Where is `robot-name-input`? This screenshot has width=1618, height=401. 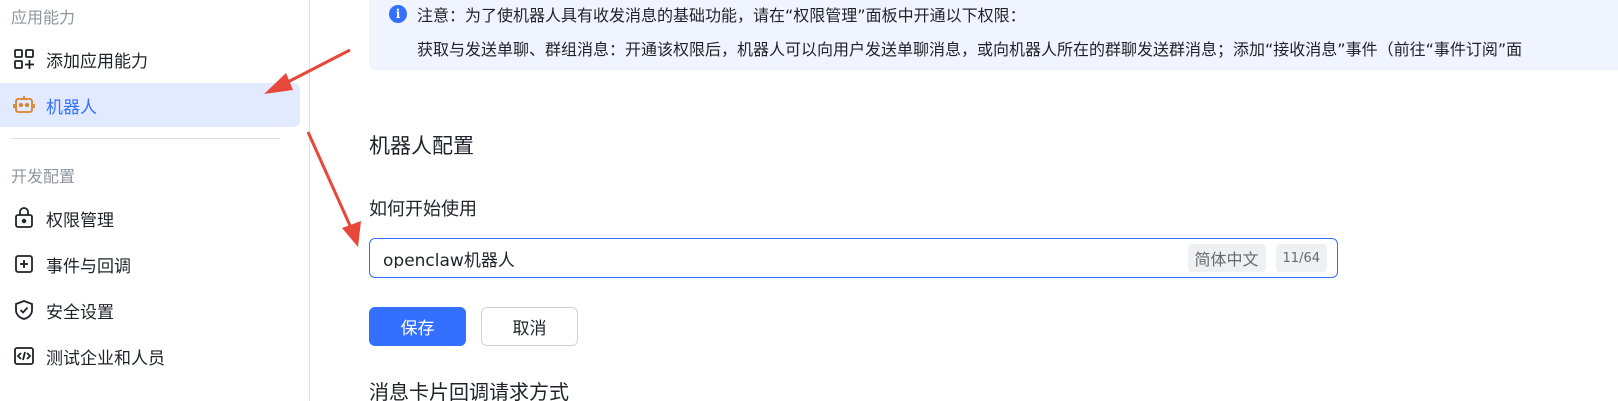
robot-name-input is located at coordinates (785, 258).